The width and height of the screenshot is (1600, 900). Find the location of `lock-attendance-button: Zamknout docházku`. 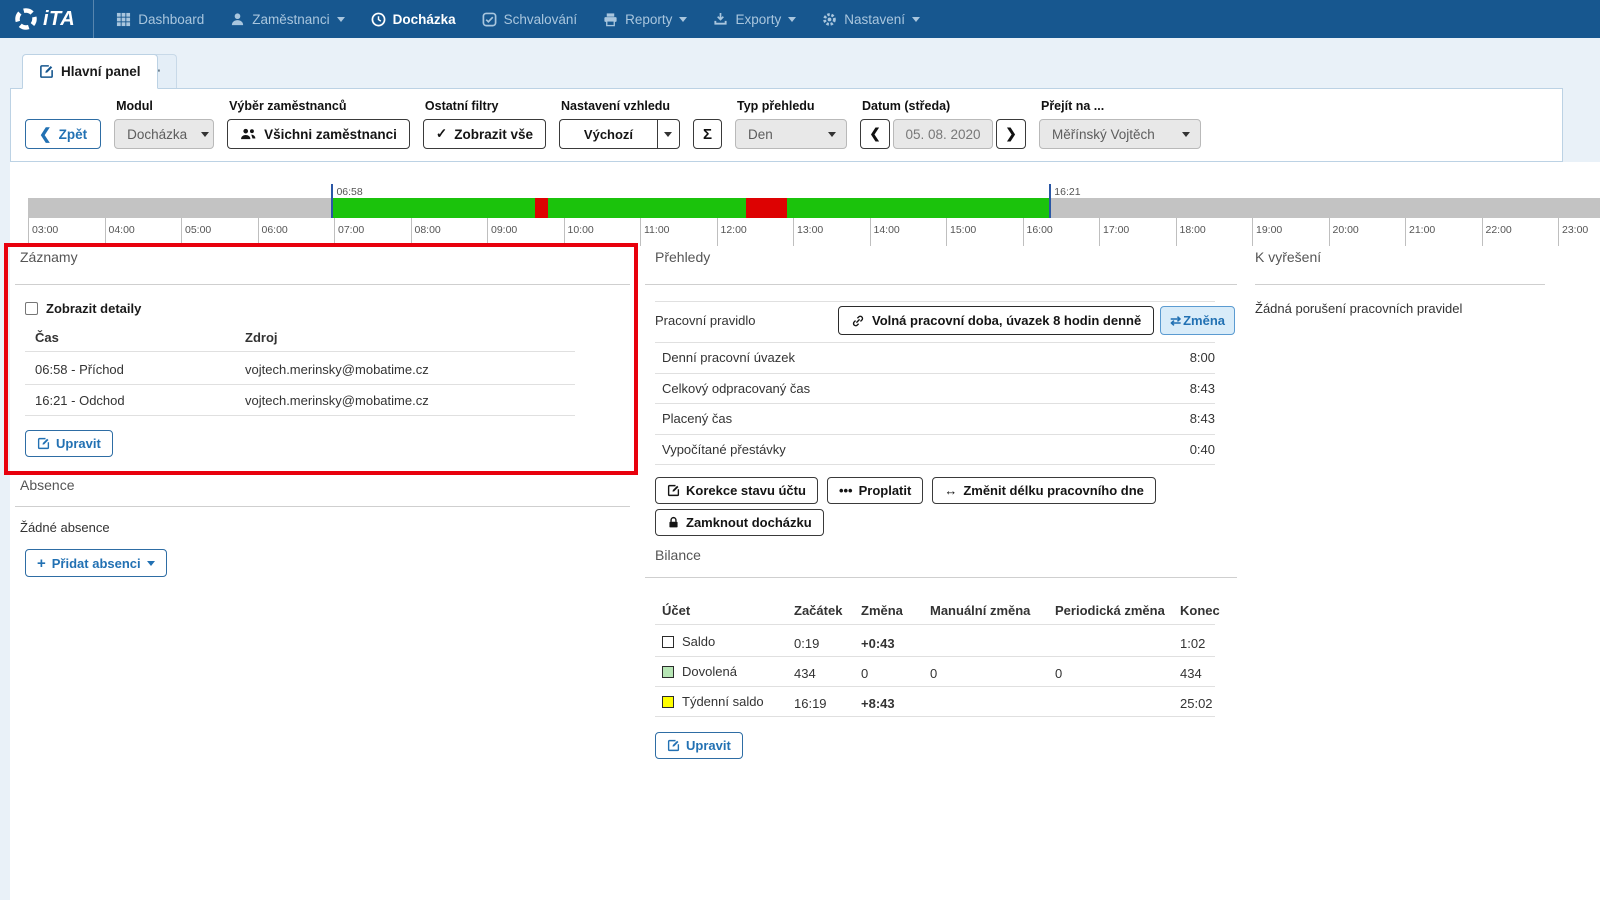

lock-attendance-button: Zamknout docházku is located at coordinates (739, 522).